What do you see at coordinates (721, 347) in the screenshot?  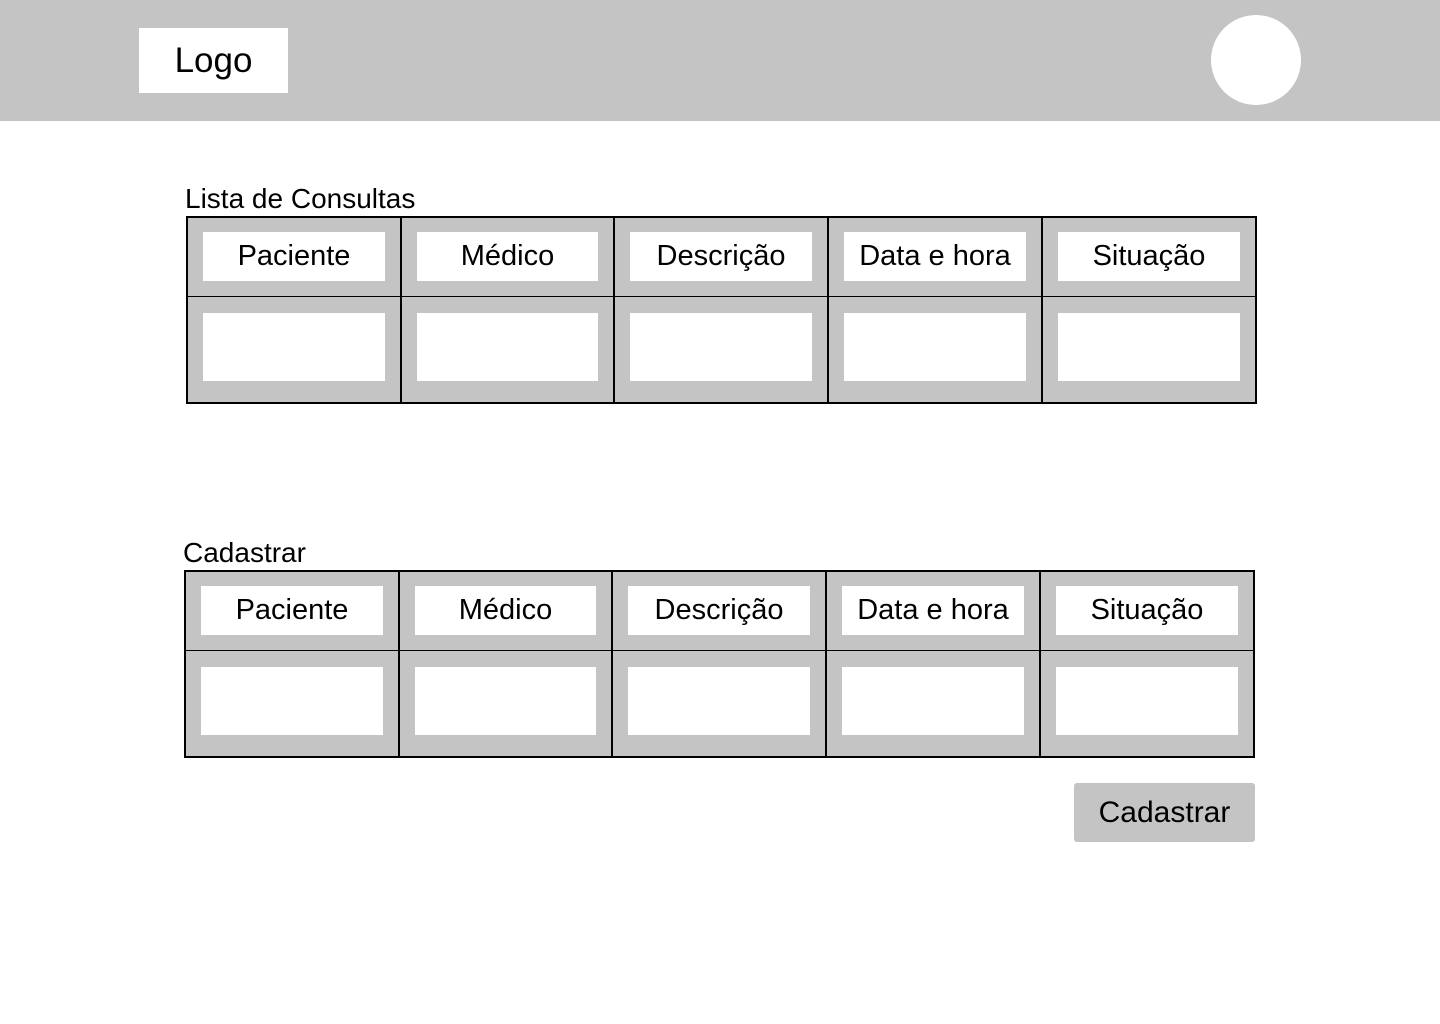 I see `table-cell-descricao` at bounding box center [721, 347].